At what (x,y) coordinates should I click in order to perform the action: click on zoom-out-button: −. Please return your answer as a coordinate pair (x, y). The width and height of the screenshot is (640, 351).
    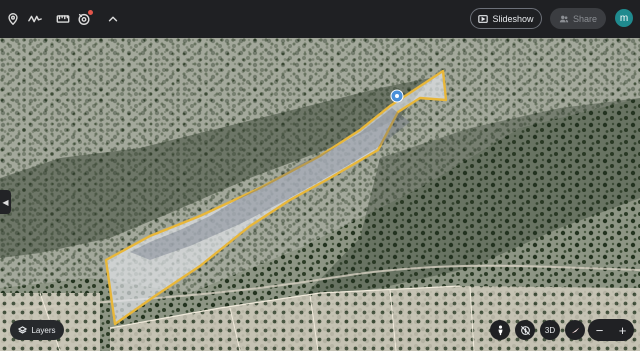
    Looking at the image, I should click on (600, 330).